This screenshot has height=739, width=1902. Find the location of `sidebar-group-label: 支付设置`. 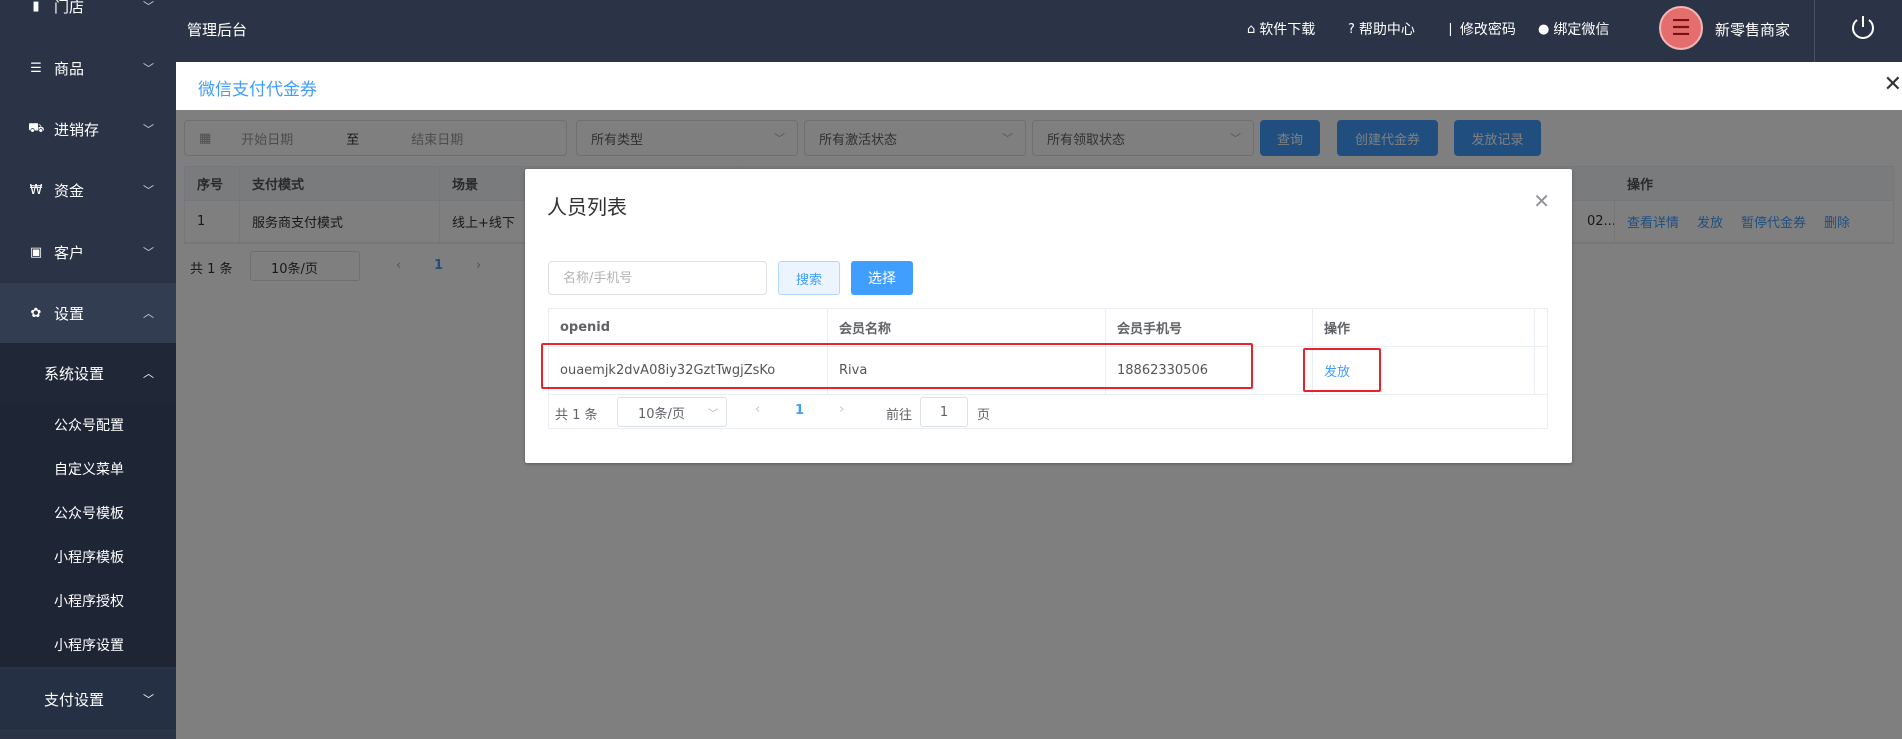

sidebar-group-label: 支付设置 is located at coordinates (74, 699).